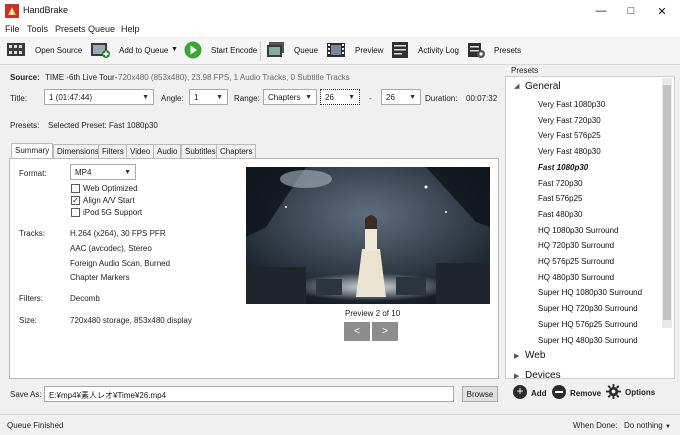 This screenshot has width=680, height=435. Describe the element at coordinates (401, 97) in the screenshot. I see `range-end-select: 26 ▼` at that location.